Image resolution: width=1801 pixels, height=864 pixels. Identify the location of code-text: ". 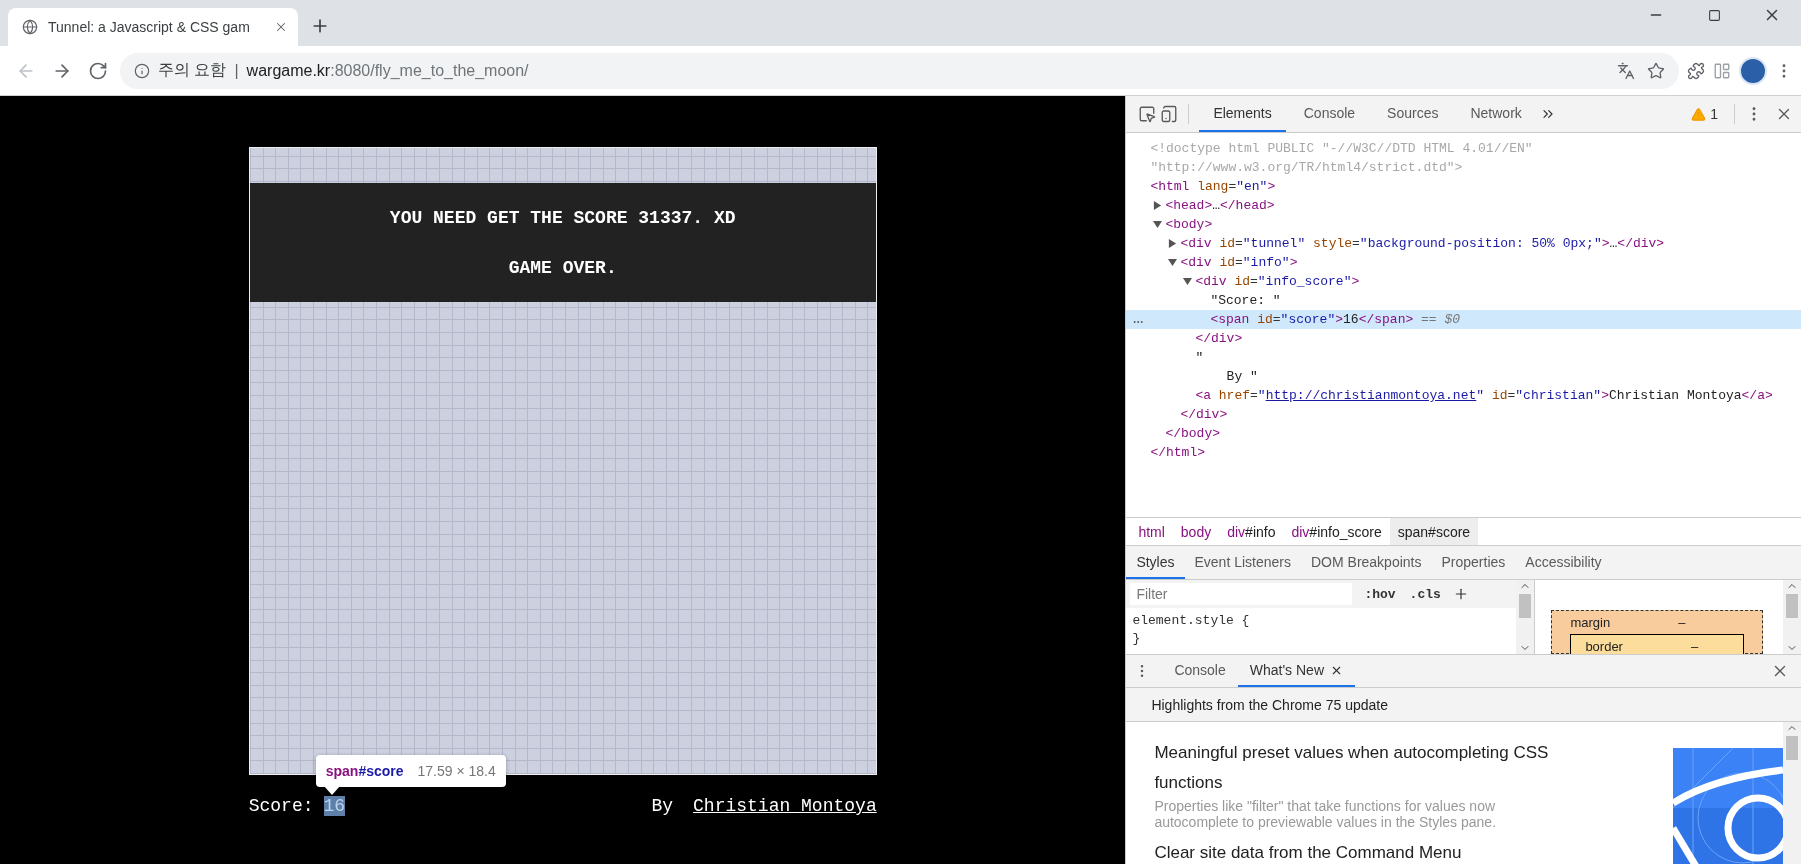
(1199, 357).